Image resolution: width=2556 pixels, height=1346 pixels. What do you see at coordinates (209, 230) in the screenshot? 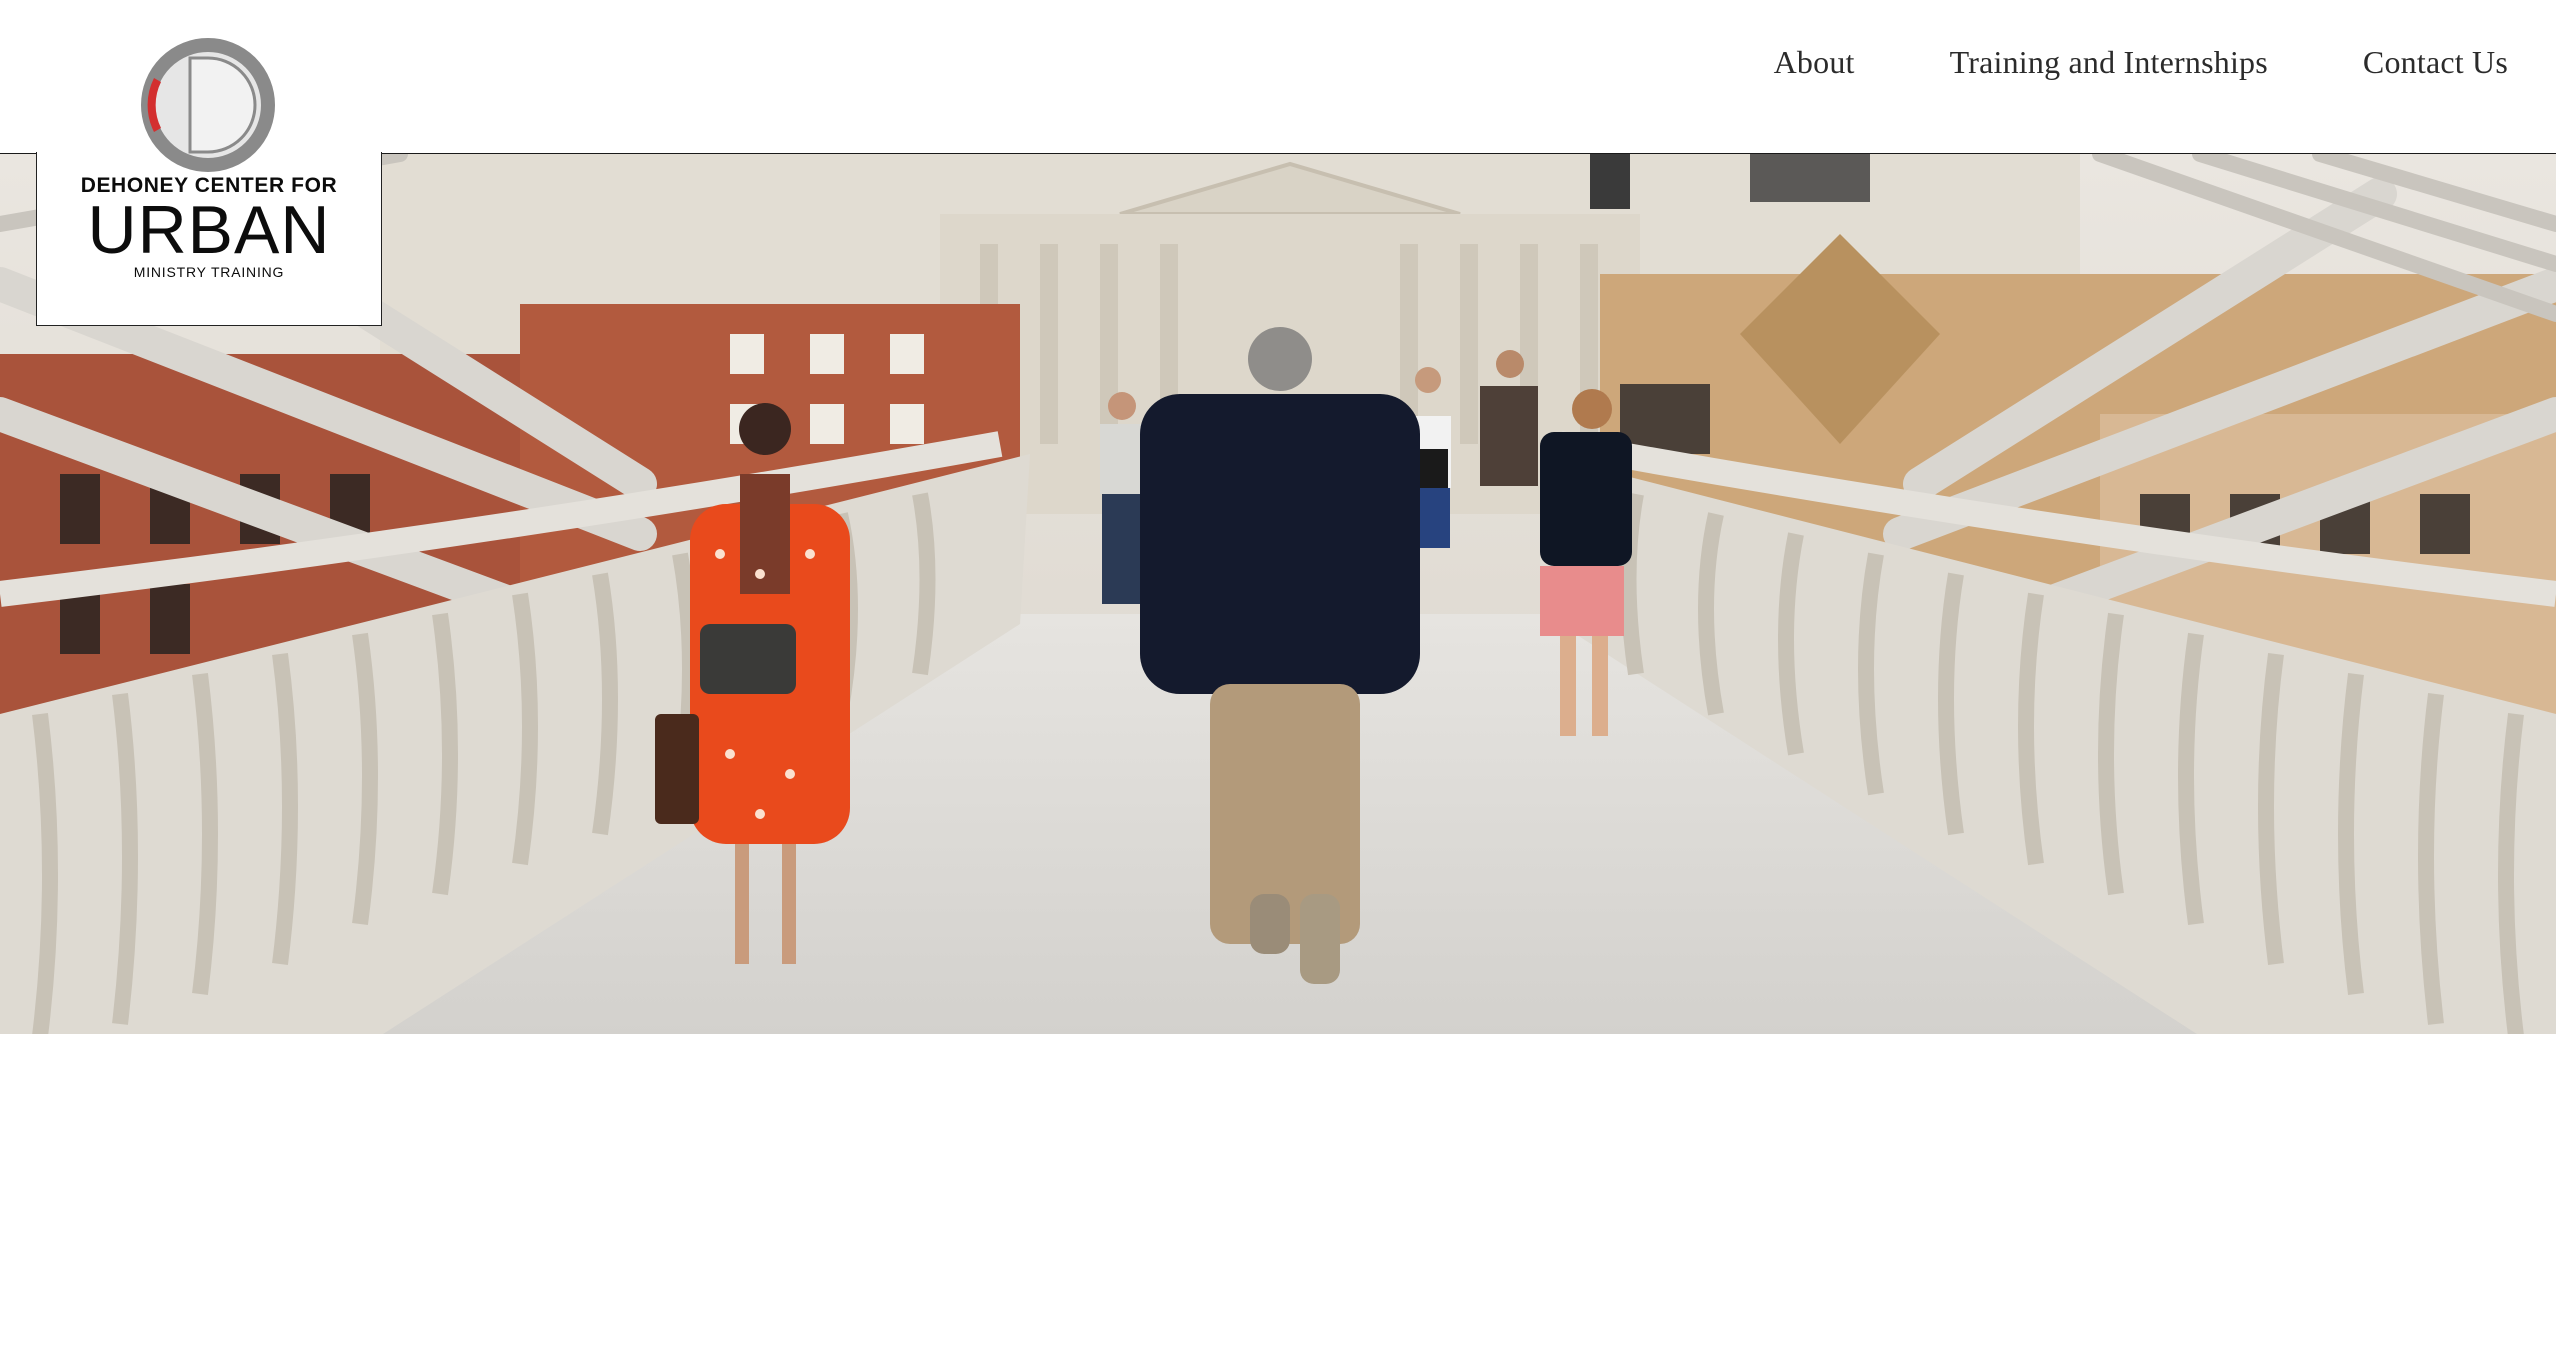
I see `logo-urban: URBAN` at bounding box center [209, 230].